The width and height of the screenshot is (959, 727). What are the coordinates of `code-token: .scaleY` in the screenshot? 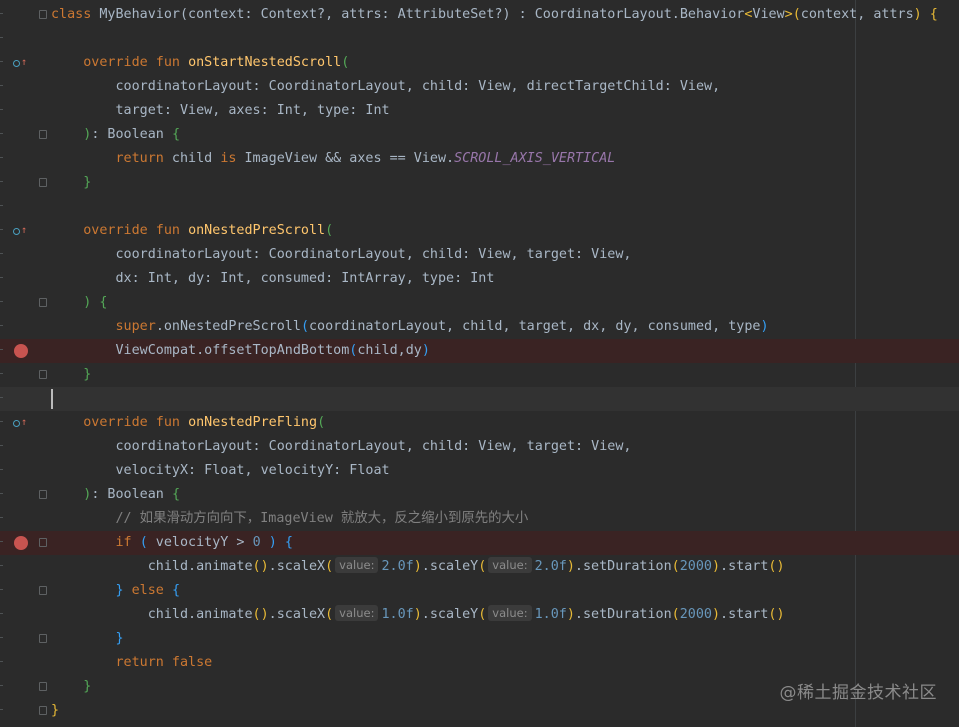 It's located at (450, 566).